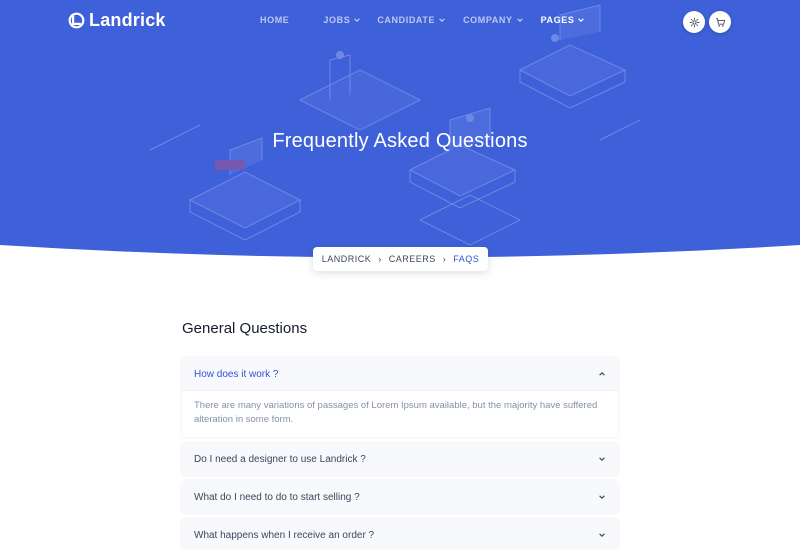  Describe the element at coordinates (236, 374) in the screenshot. I see `faq-question: How does it work ?` at that location.